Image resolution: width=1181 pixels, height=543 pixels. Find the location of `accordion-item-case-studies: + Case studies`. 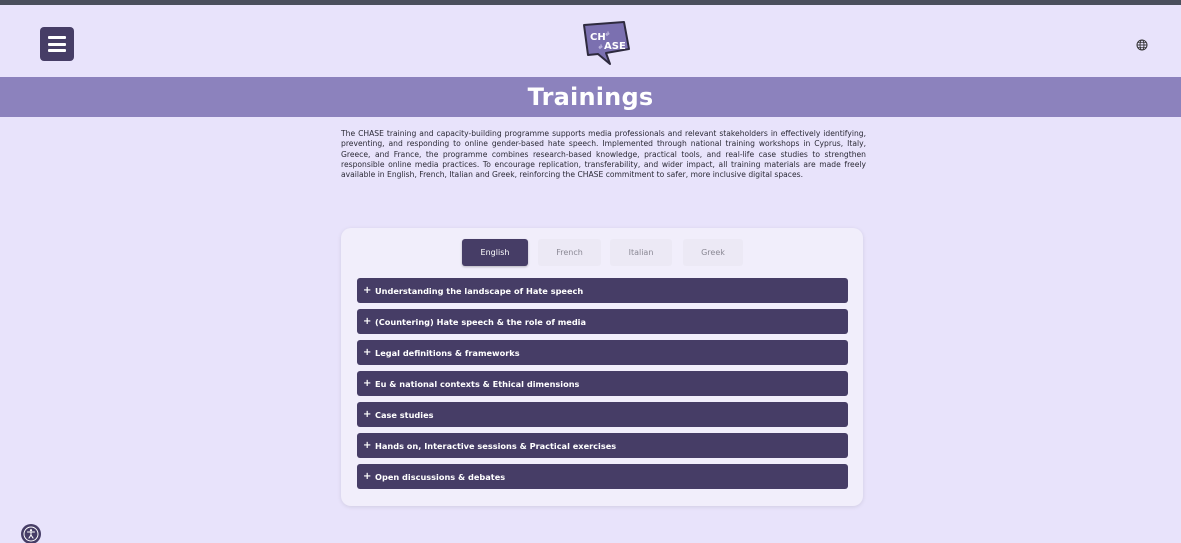

accordion-item-case-studies: + Case studies is located at coordinates (602, 414).